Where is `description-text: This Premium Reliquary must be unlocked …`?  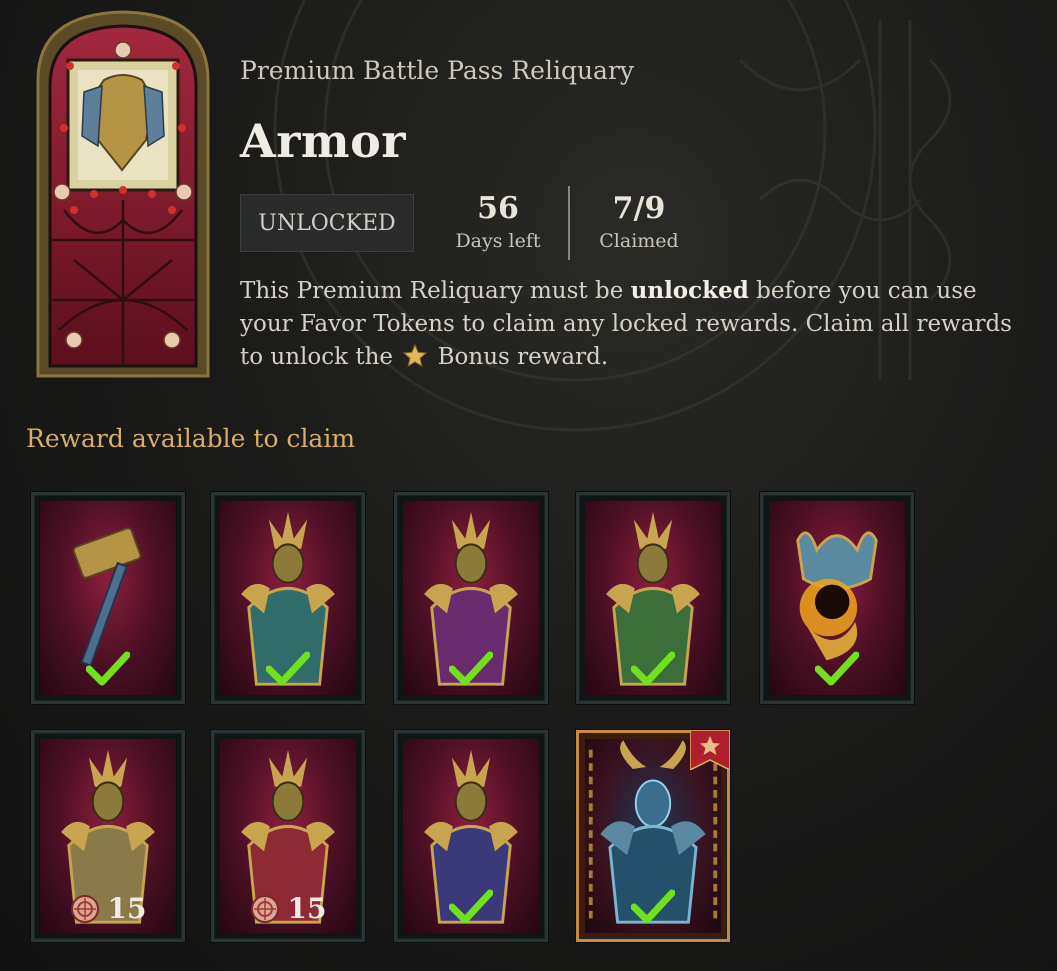 description-text: This Premium Reliquary must be unlocked … is located at coordinates (635, 324).